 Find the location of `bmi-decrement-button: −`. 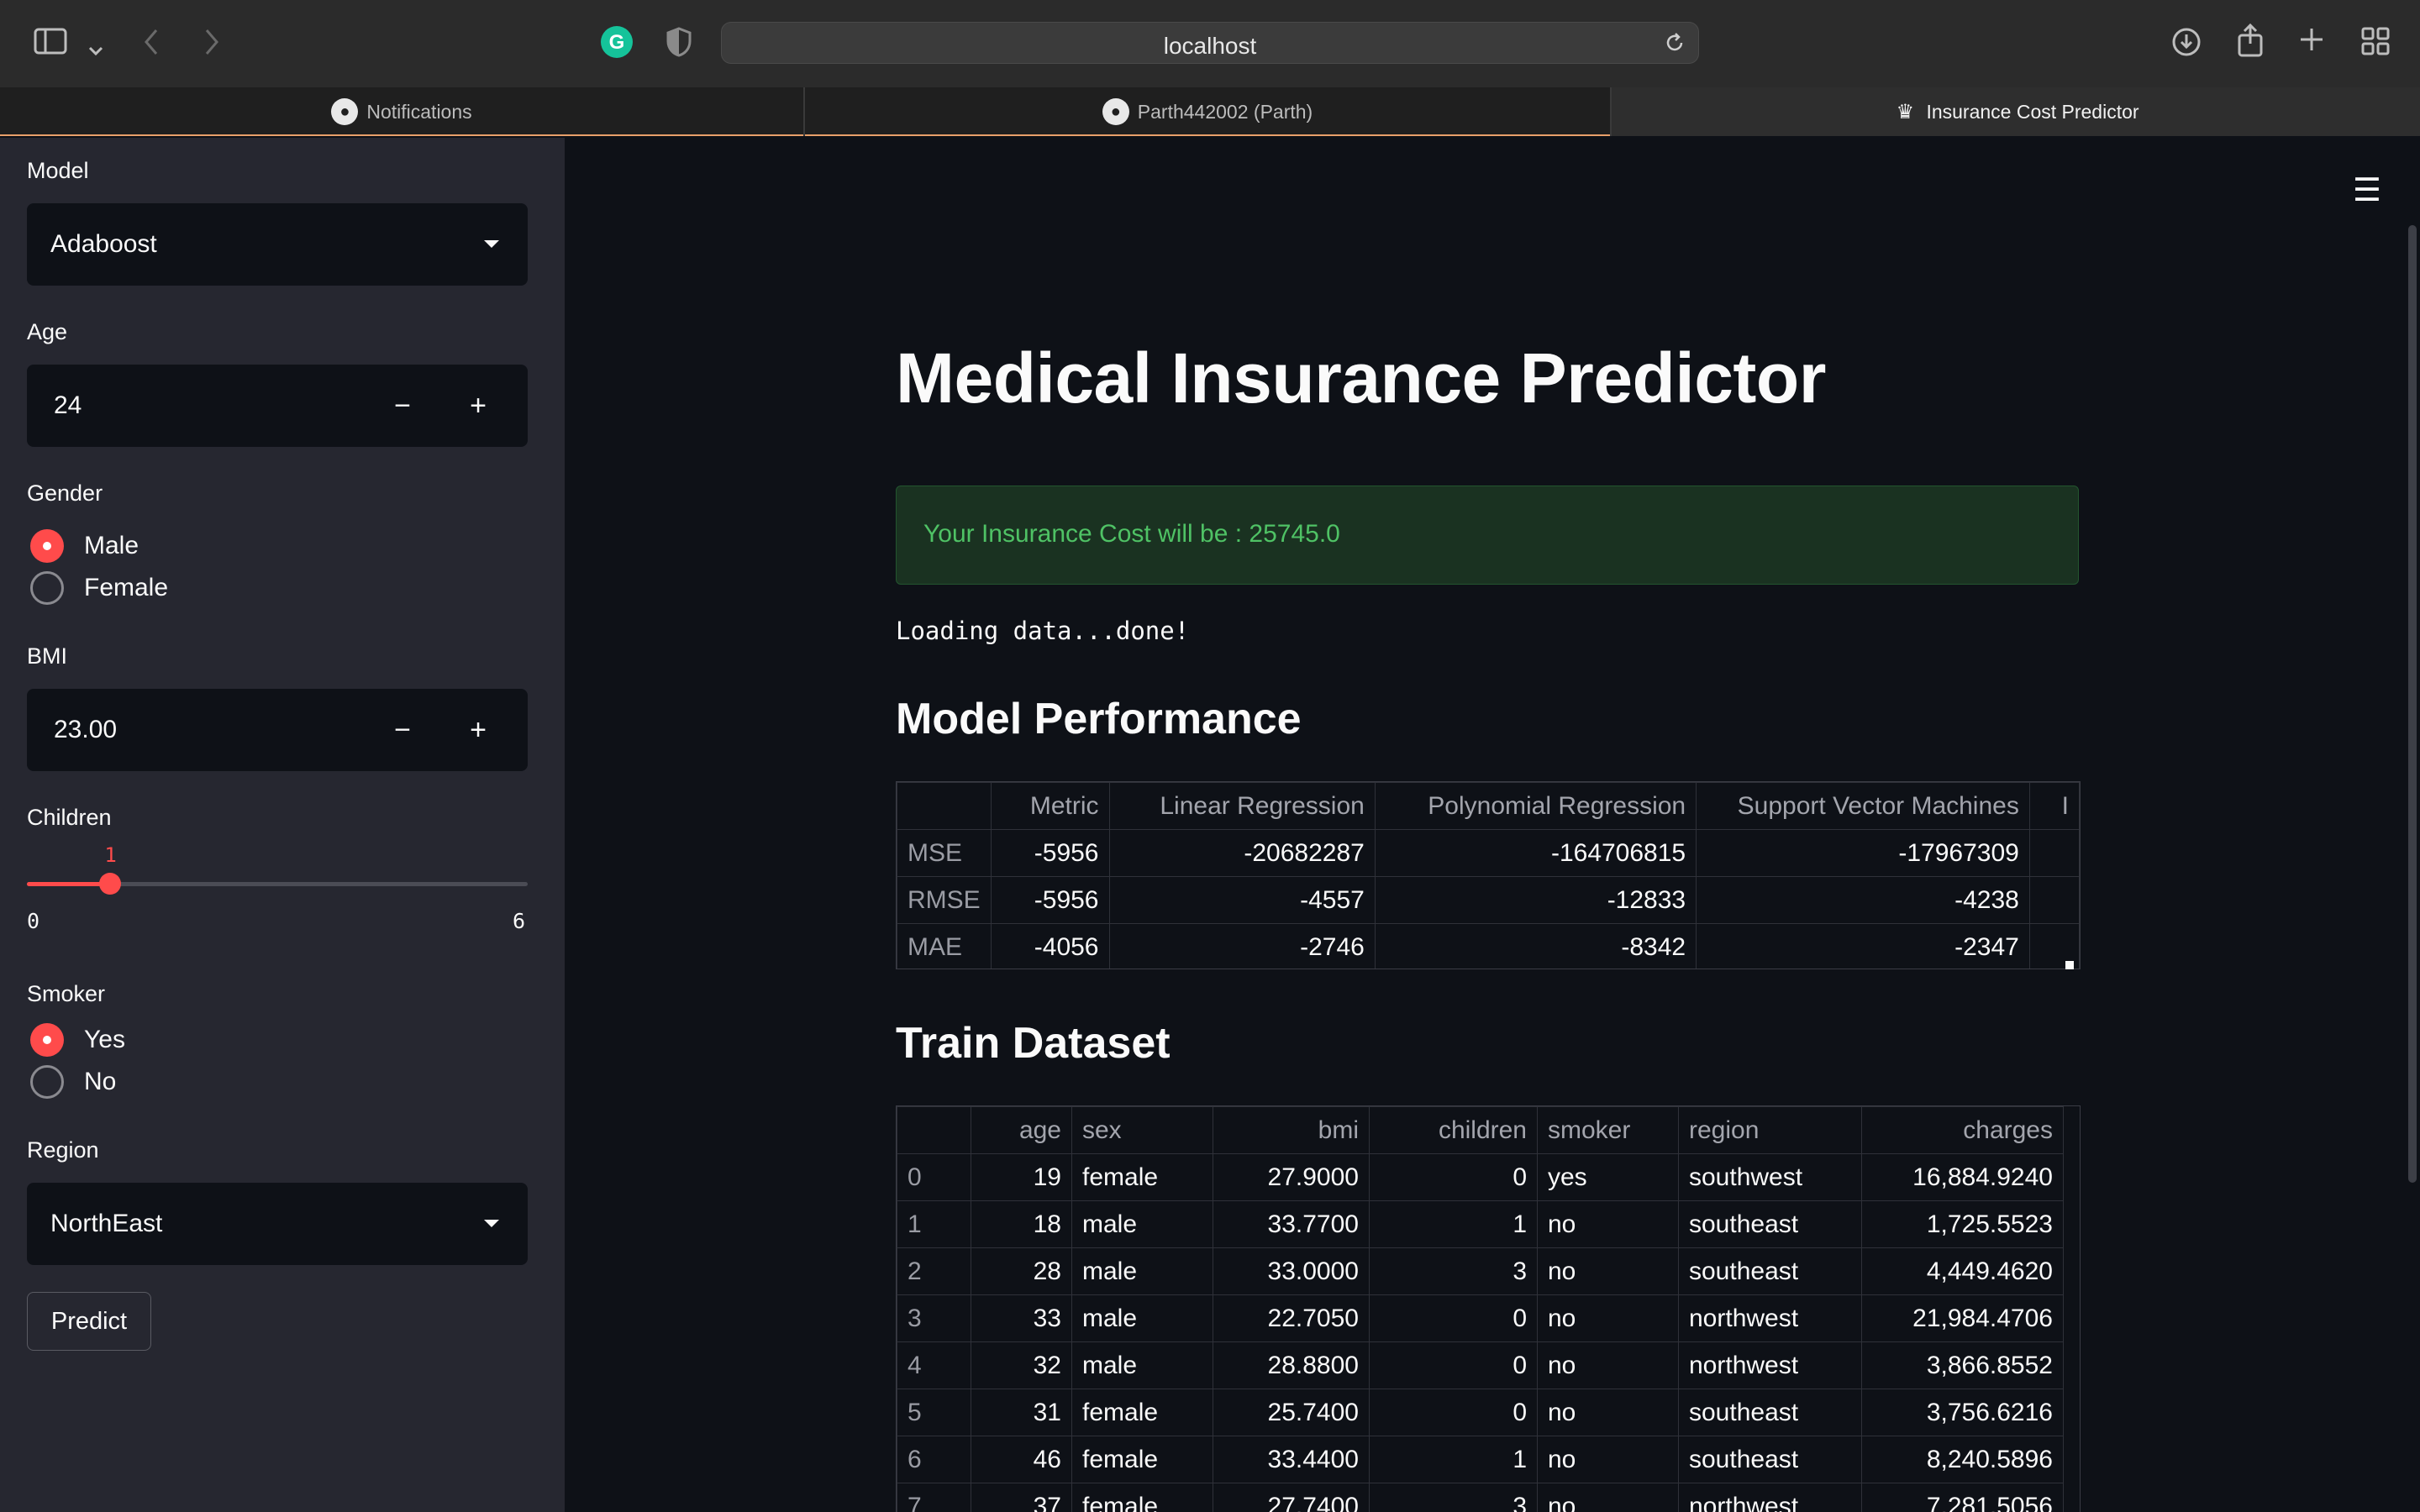

bmi-decrement-button: − is located at coordinates (402, 730).